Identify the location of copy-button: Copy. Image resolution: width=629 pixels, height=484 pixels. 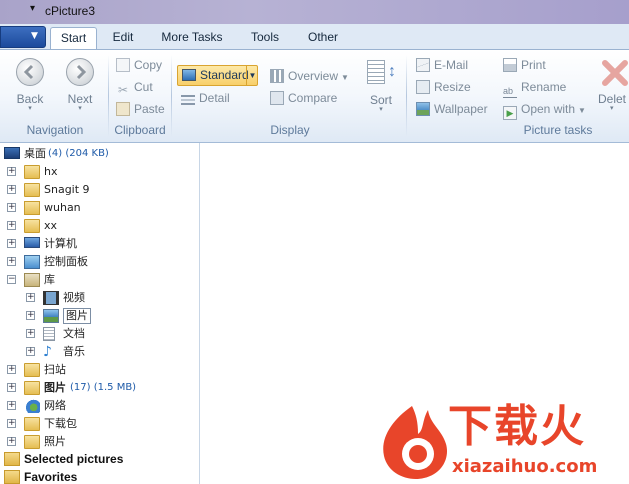
(139, 65).